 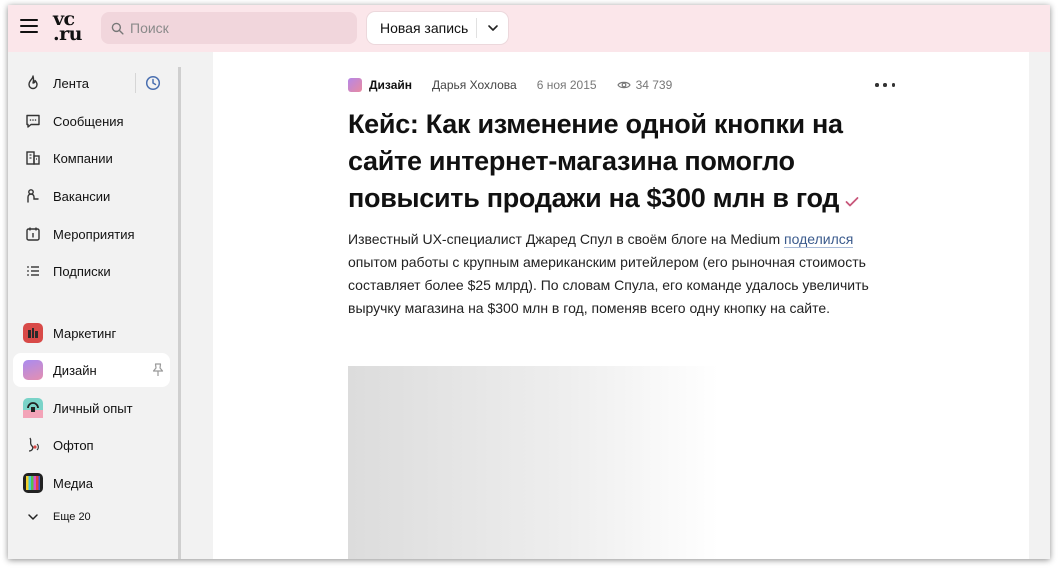 I want to click on calendar-icon, so click(x=33, y=234).